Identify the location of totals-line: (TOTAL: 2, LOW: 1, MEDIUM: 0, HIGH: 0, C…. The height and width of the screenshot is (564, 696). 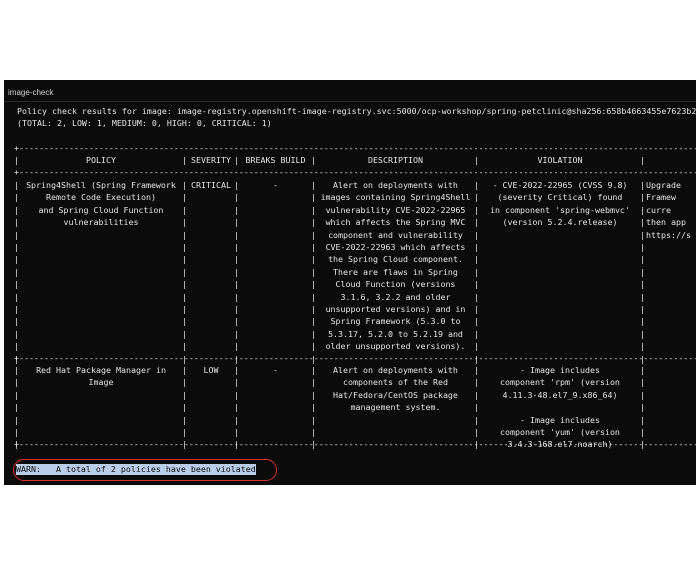
(144, 123).